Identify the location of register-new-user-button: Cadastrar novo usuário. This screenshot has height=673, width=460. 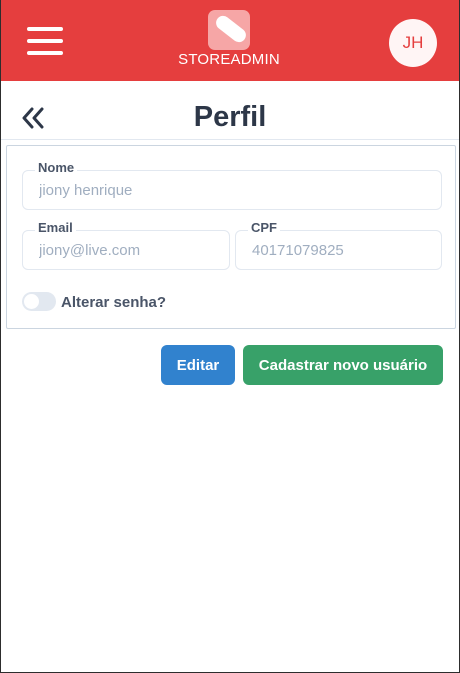
(343, 365).